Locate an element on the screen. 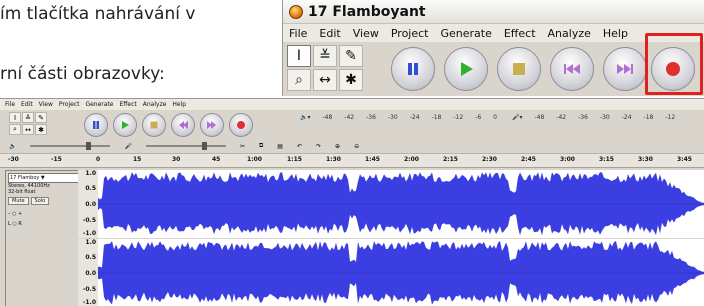 This screenshot has width=704, height=306. ruler-label: 3:45 is located at coordinates (684, 159).